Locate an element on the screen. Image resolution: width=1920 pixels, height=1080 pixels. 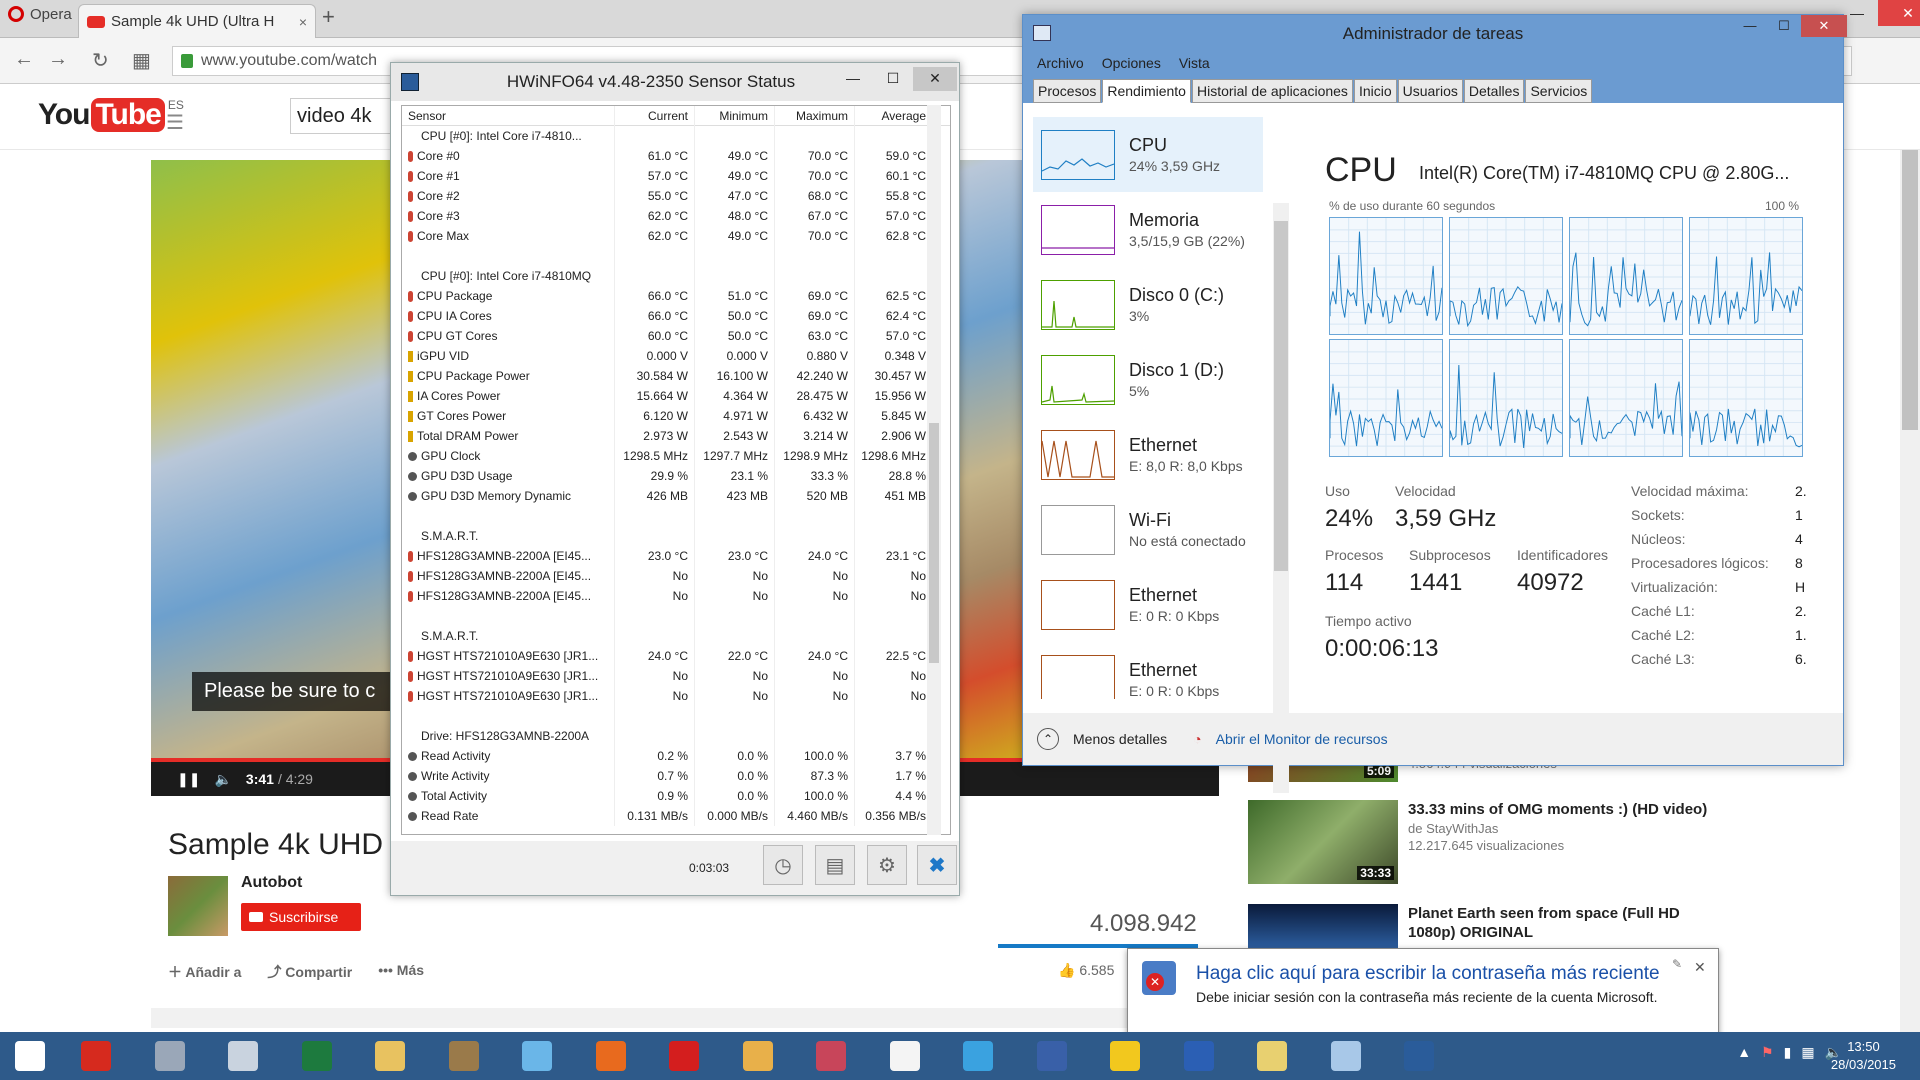
sensor-row: CPU Package 66.0 °C 51.0 °C 69.0 °C 62.5 °C is located at coordinates (676, 296).